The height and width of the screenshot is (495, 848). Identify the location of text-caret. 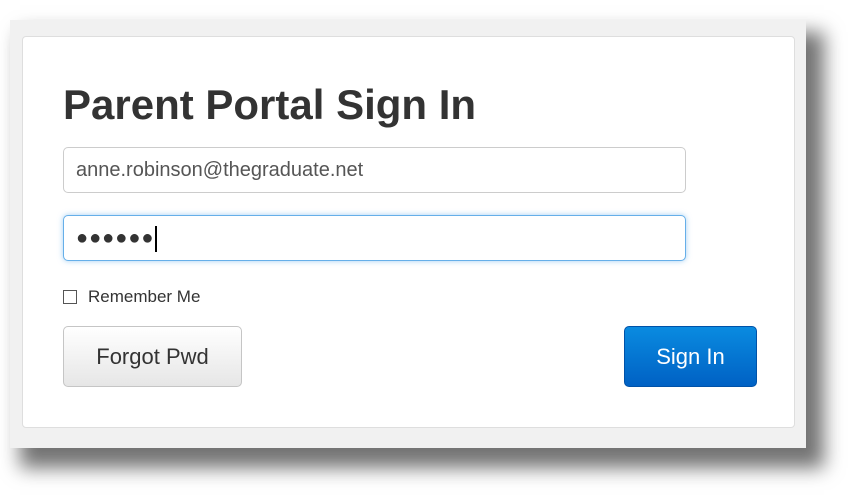
(156, 238).